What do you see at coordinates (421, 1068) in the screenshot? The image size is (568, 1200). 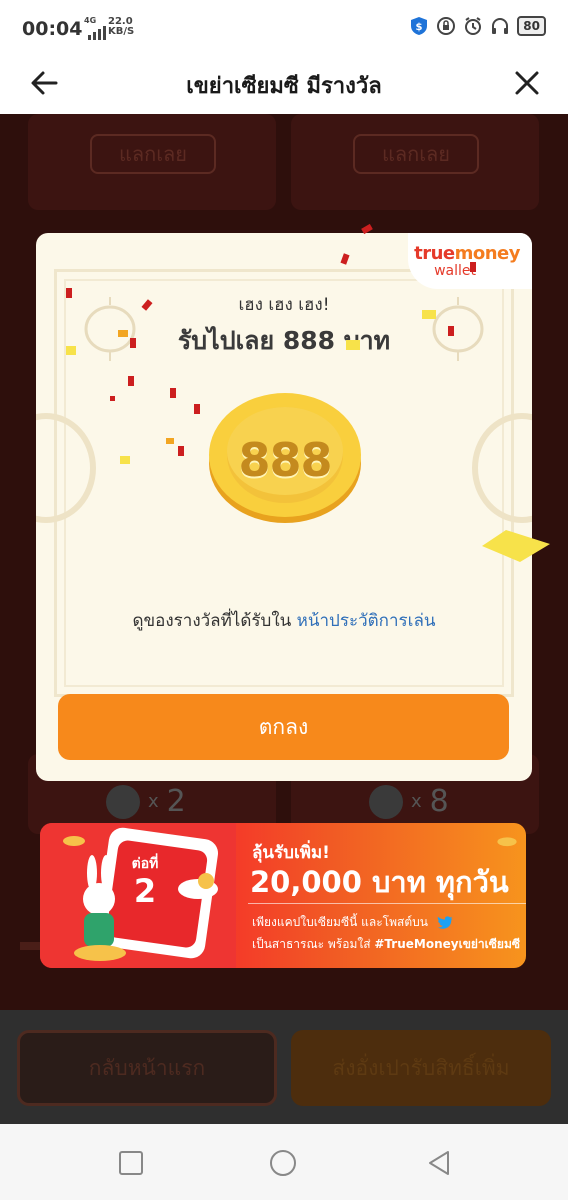 I see `send-angpao-button: ส่งอั่งเปารับสิทธิ์เพิ่ม` at bounding box center [421, 1068].